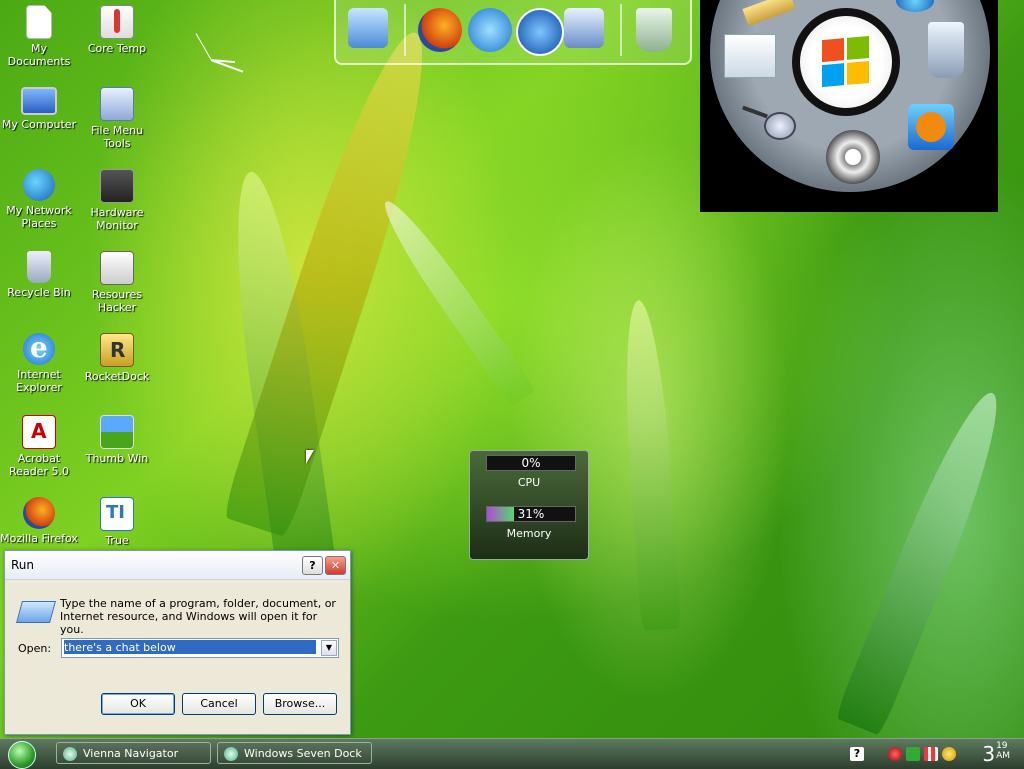 The width and height of the screenshot is (1024, 769). I want to click on desktop-icon-thumb-win: Thumb Win, so click(117, 440).